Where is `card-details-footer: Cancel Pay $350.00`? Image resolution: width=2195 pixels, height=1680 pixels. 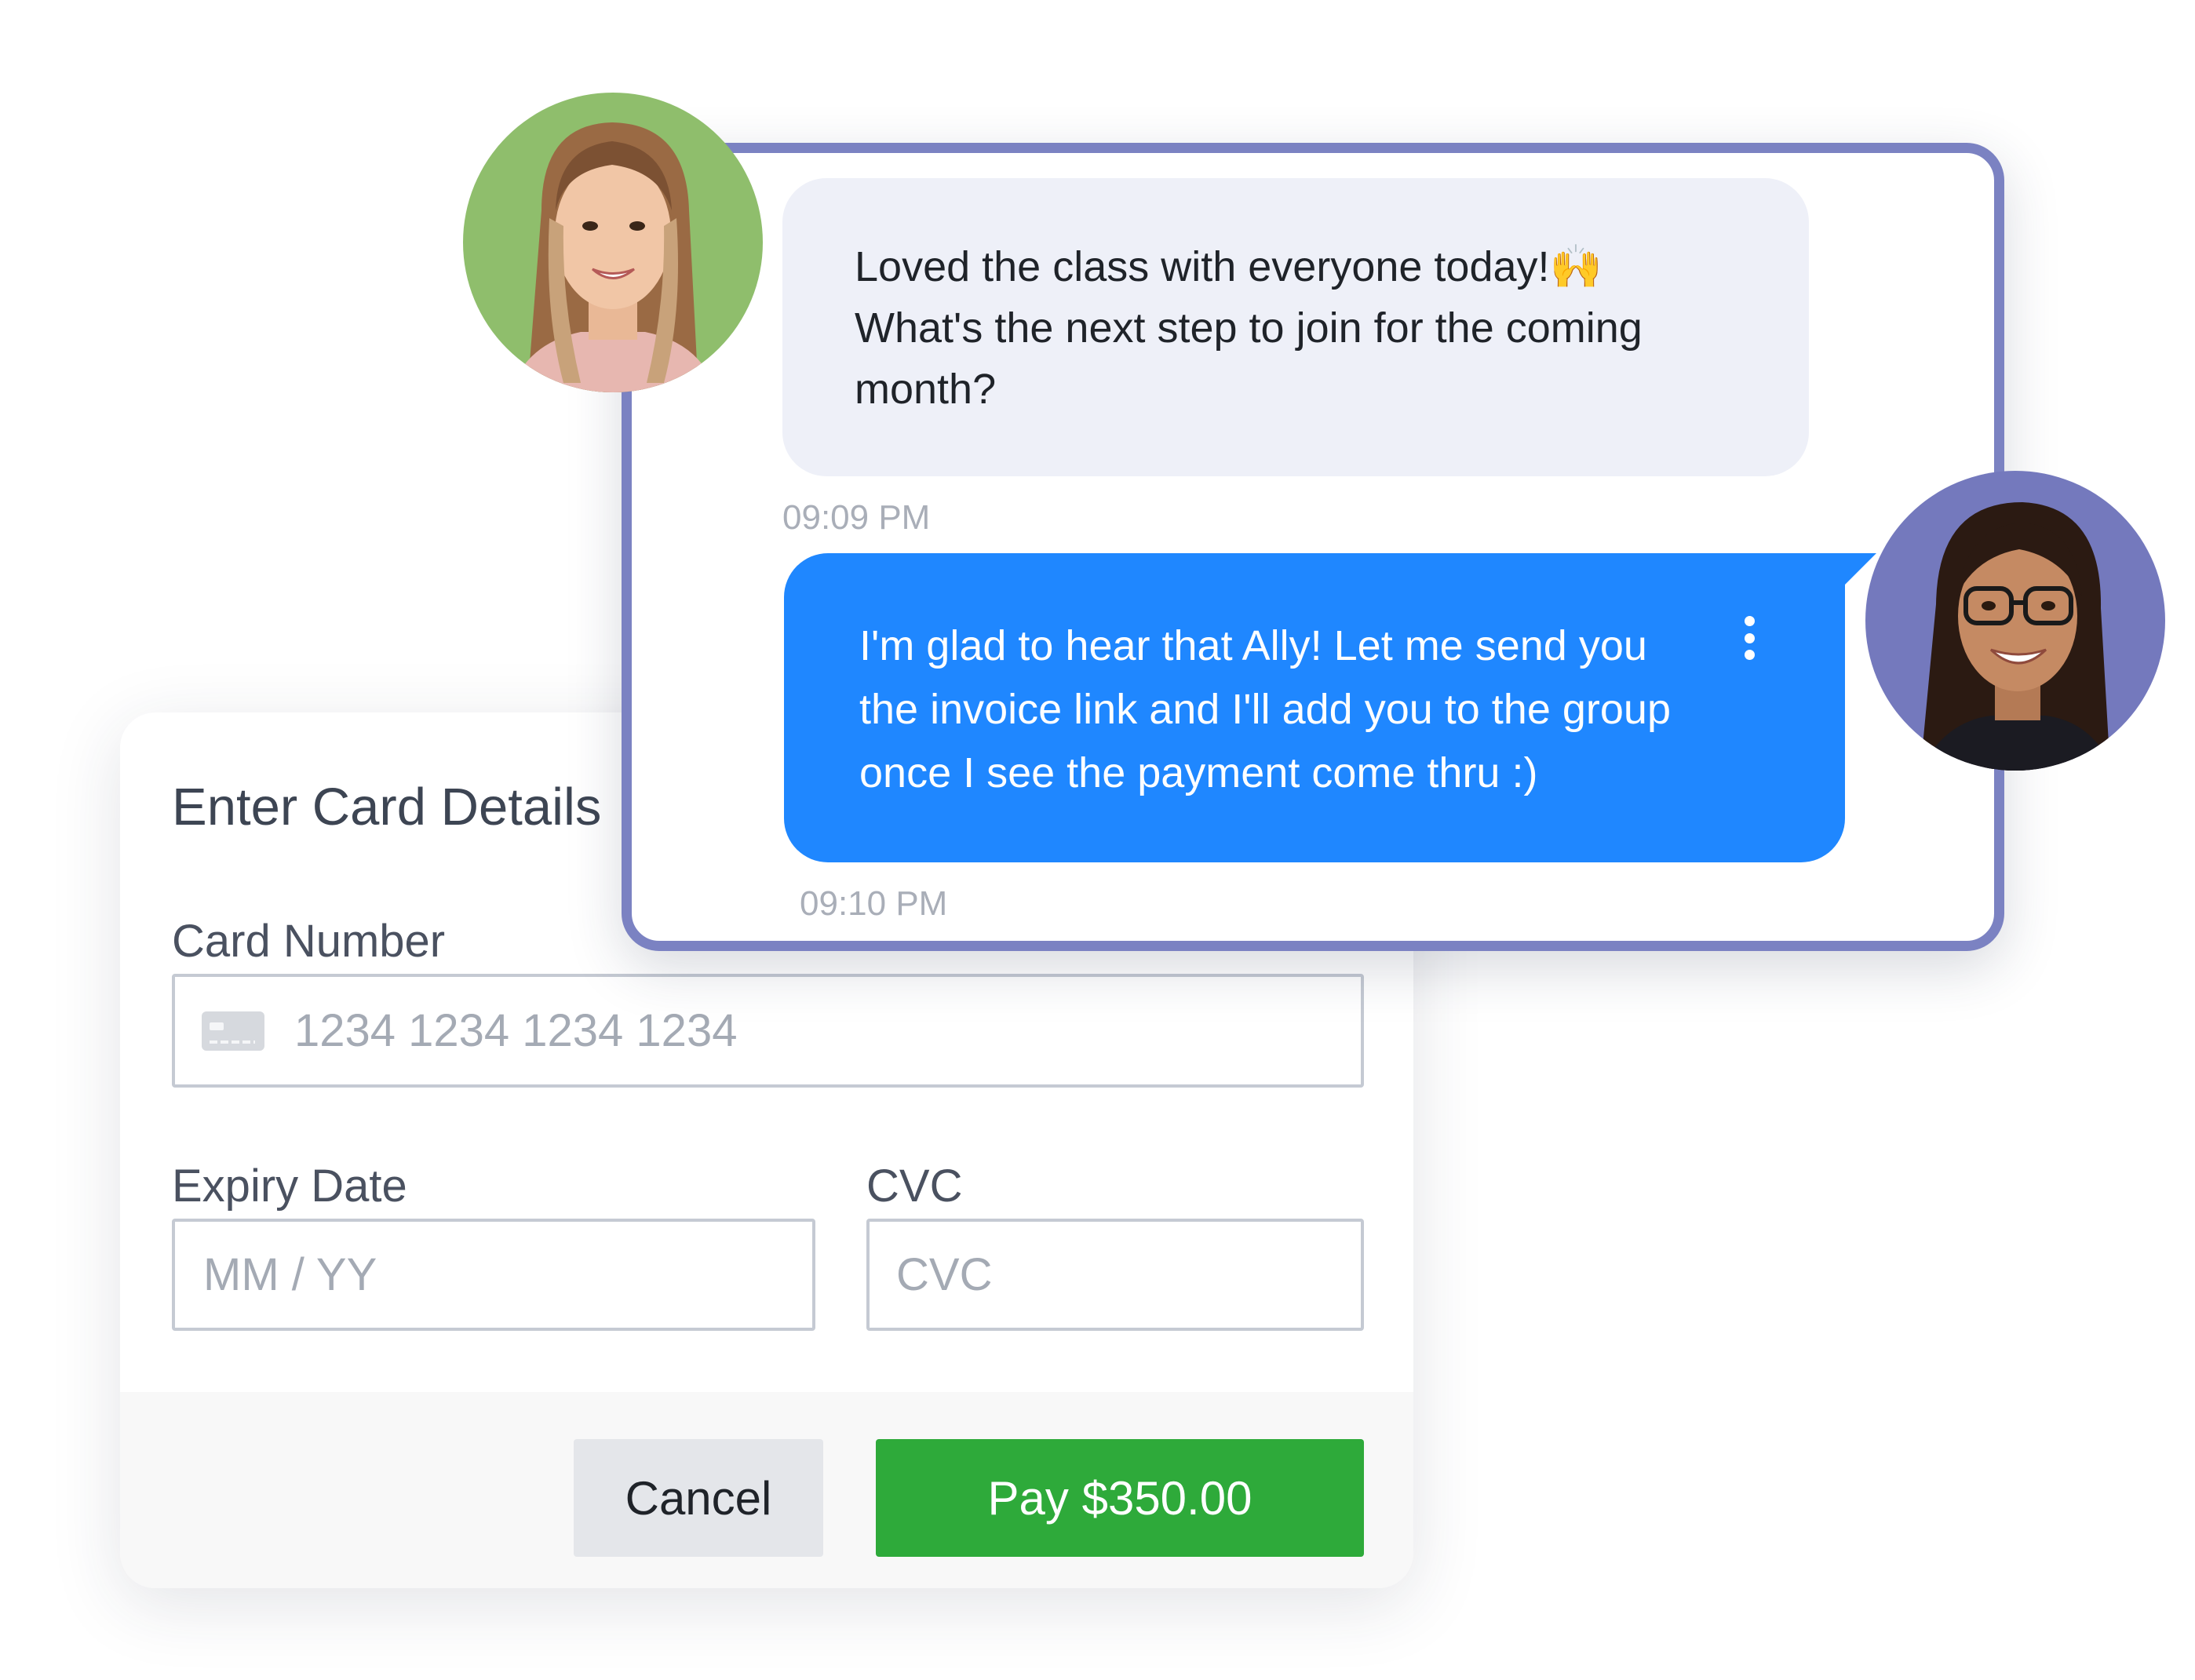 card-details-footer: Cancel Pay $350.00 is located at coordinates (766, 1490).